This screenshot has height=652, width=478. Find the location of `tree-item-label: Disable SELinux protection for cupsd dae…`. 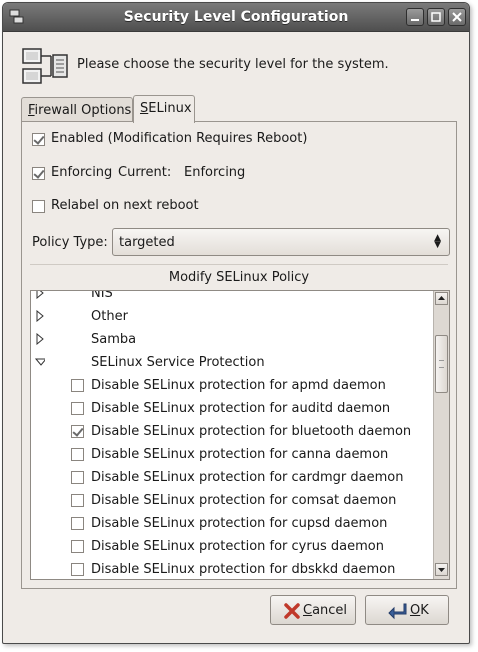

tree-item-label: Disable SELinux protection for cupsd dae… is located at coordinates (239, 523).